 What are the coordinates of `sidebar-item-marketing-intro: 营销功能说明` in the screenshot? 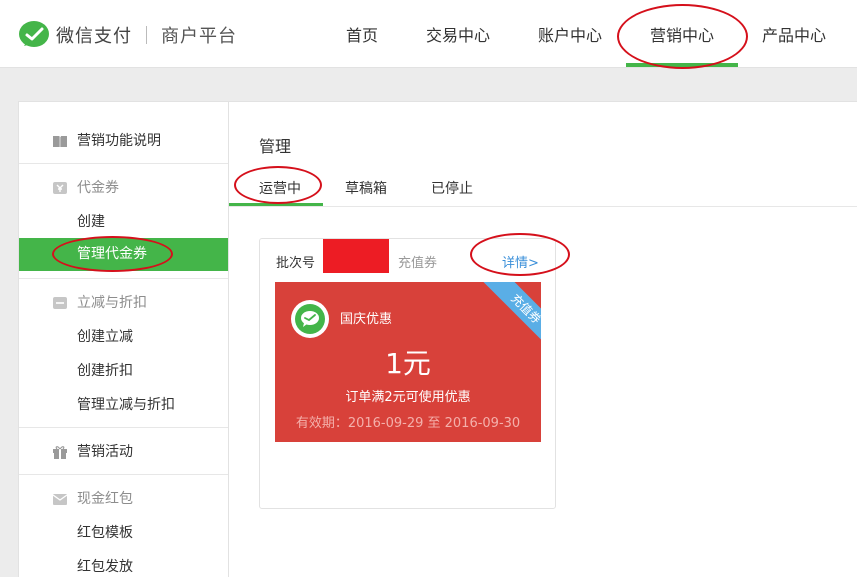 It's located at (123, 141).